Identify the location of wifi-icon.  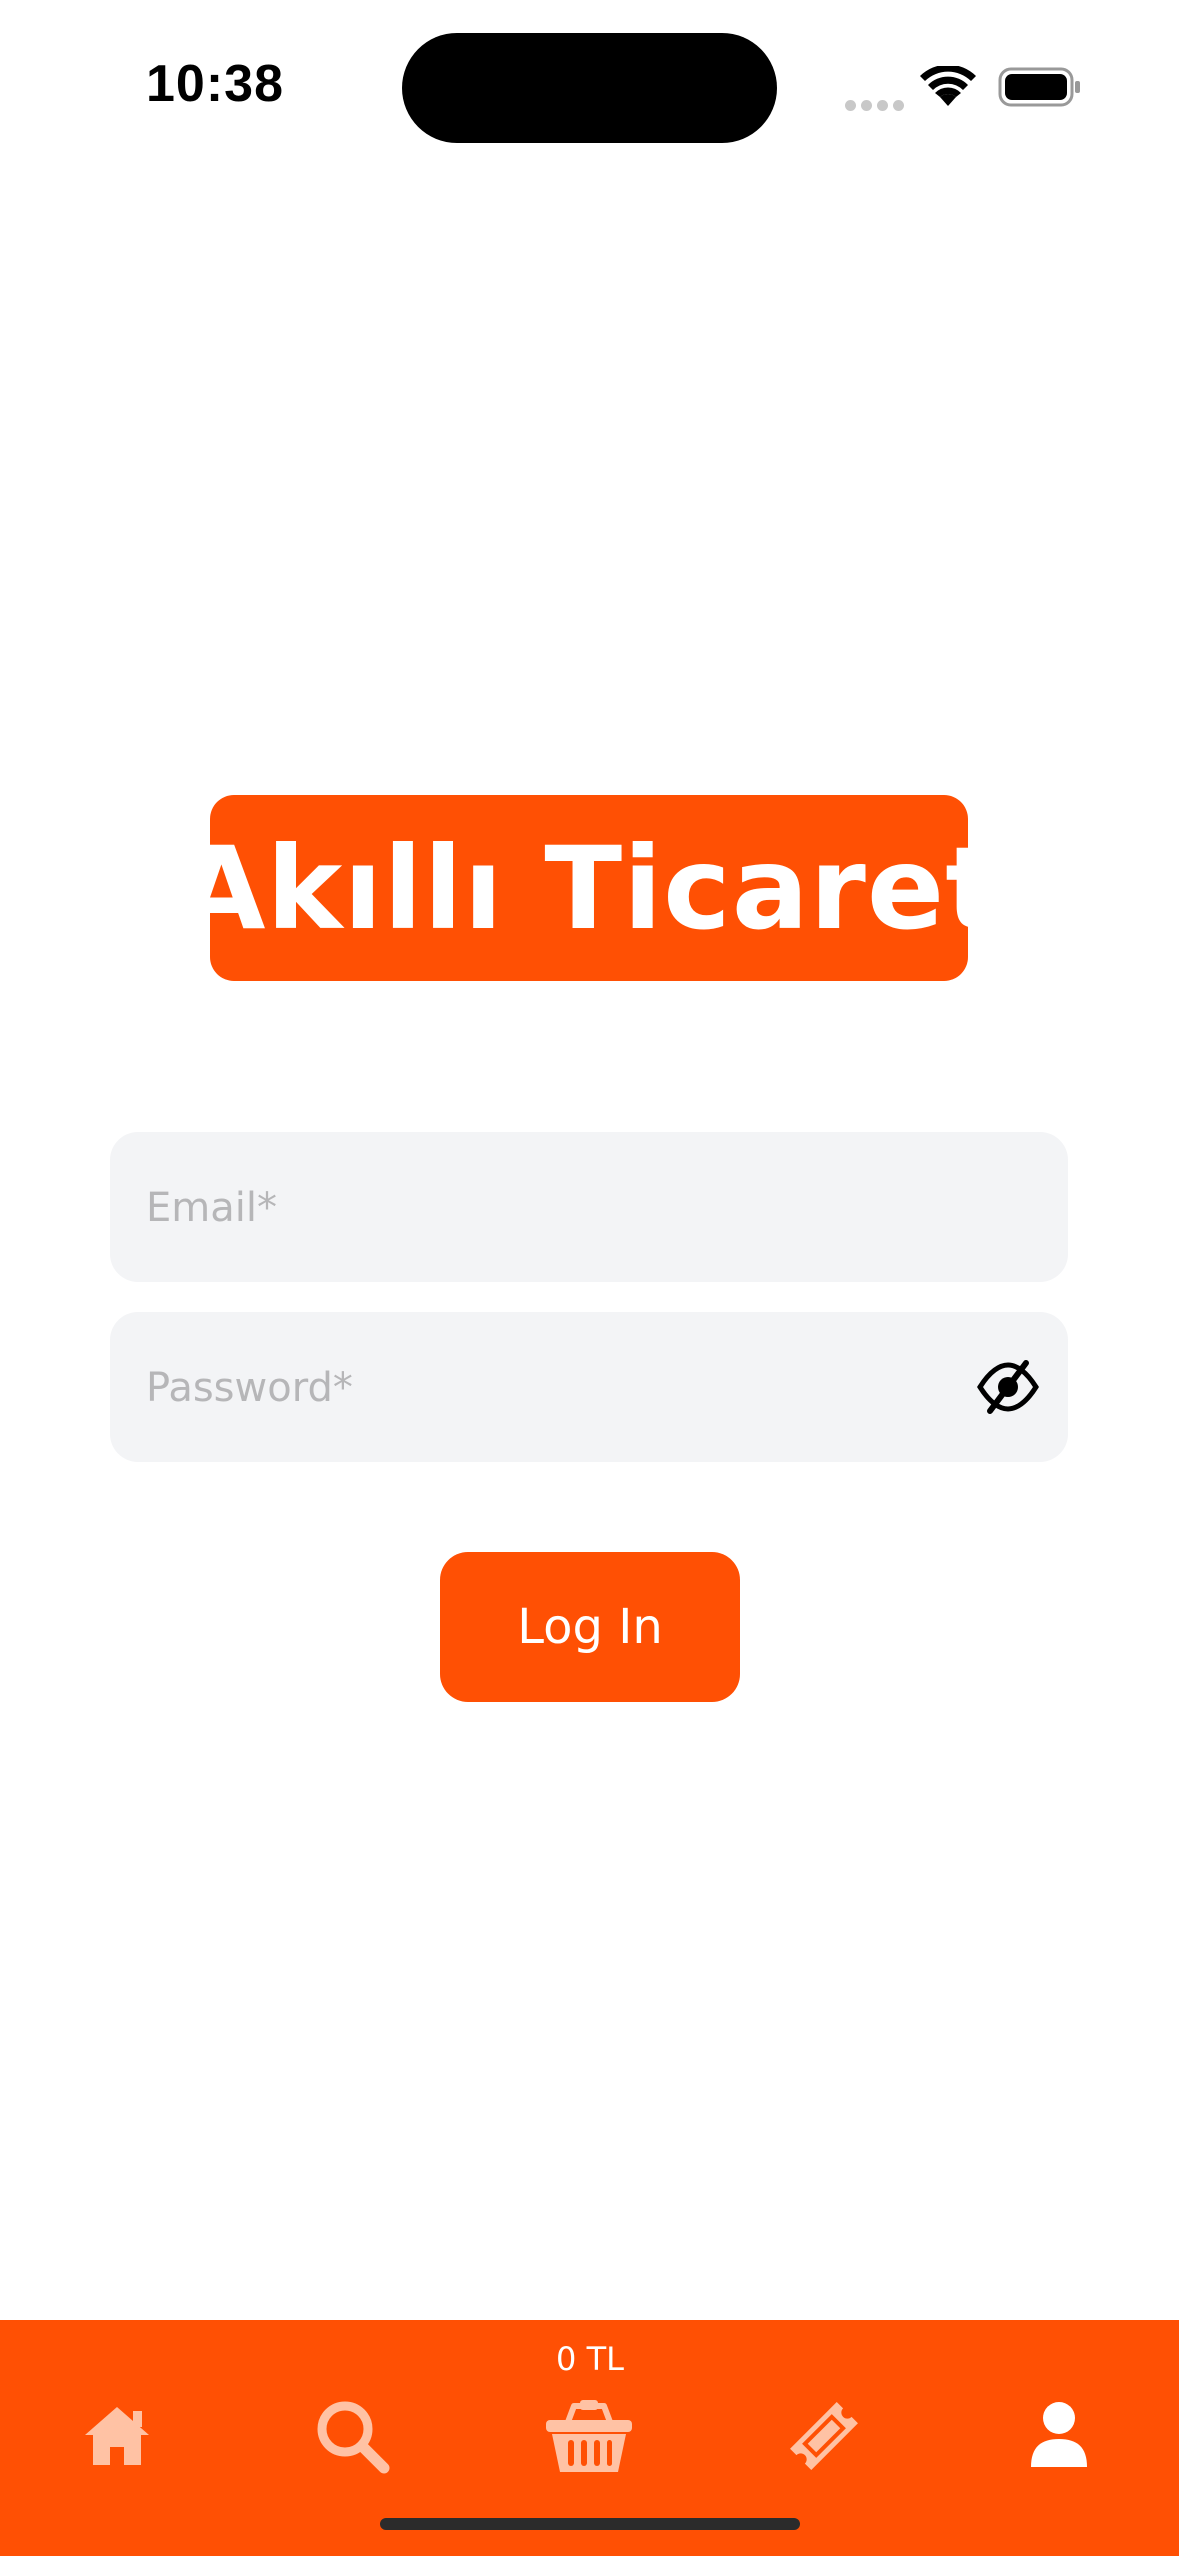
(948, 86).